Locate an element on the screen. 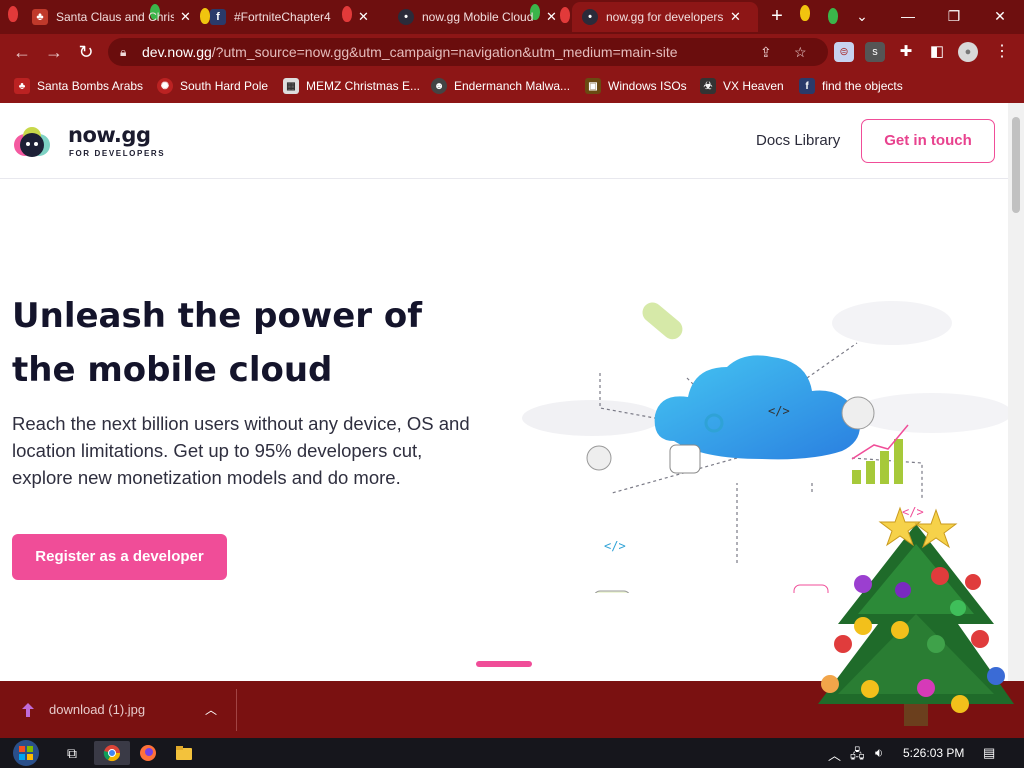  chevron-up-icon: ︿ is located at coordinates (211, 709).